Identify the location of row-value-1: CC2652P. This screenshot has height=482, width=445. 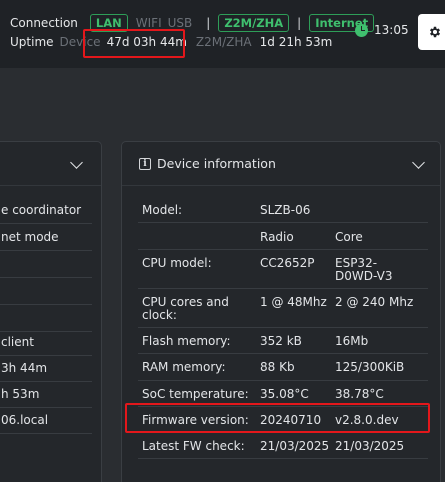
(287, 263).